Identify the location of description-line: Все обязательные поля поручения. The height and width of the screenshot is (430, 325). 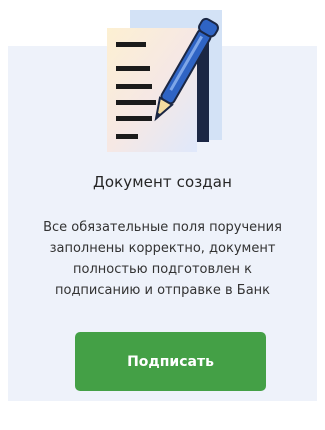
(162, 227).